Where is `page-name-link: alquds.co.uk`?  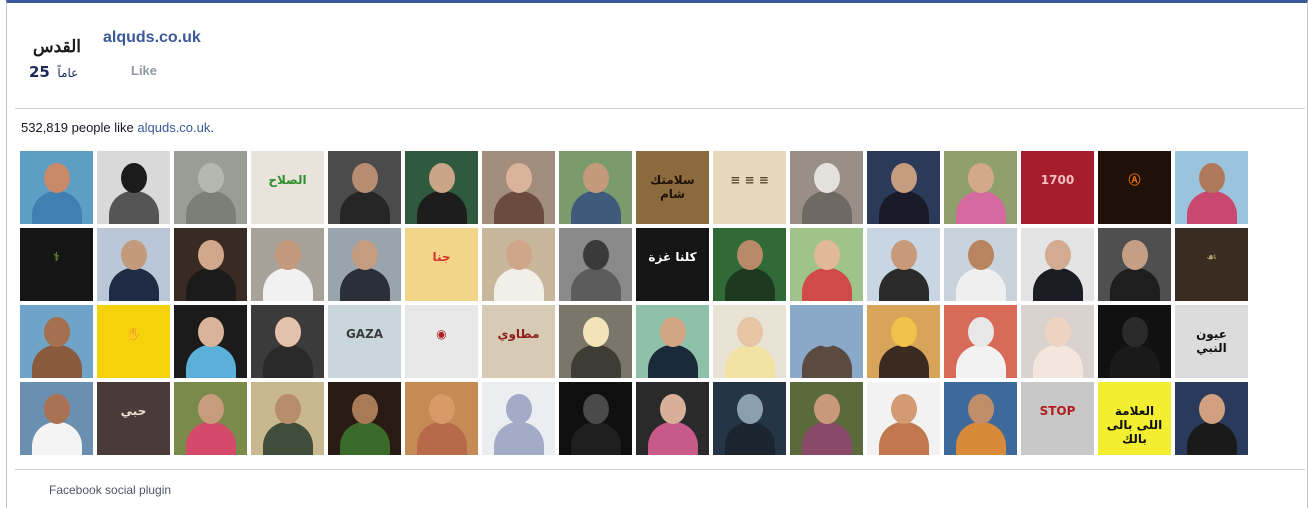 page-name-link: alquds.co.uk is located at coordinates (152, 38).